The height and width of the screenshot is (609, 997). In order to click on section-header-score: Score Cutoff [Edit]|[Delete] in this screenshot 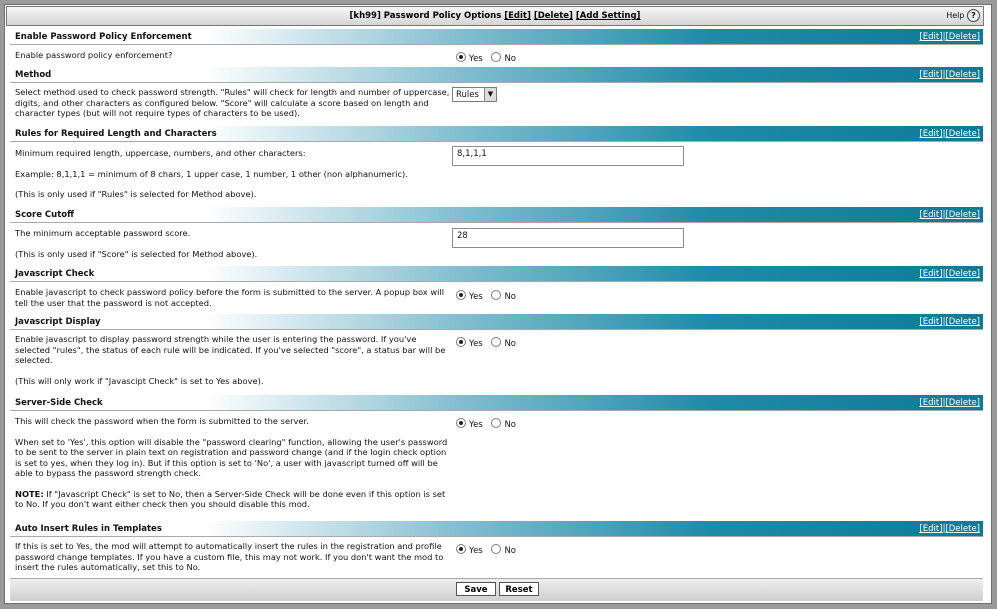, I will do `click(496, 215)`.